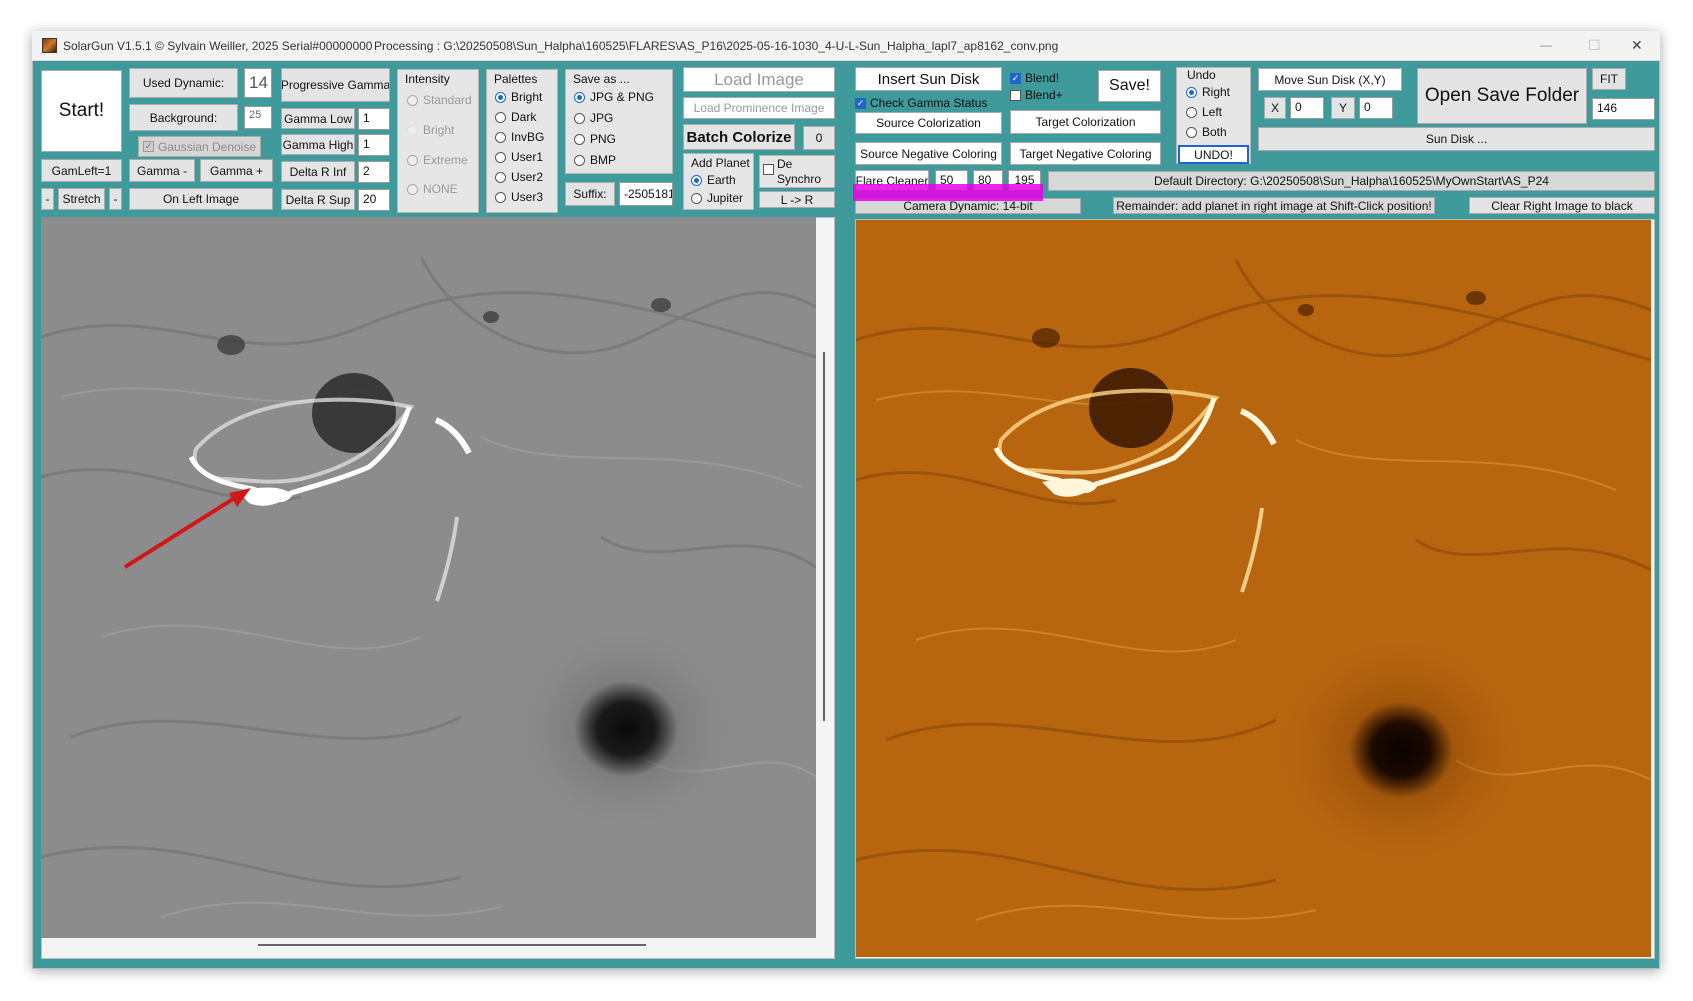  Describe the element at coordinates (759, 108) in the screenshot. I see `load-prominence-button: Load Prominence Image` at that location.